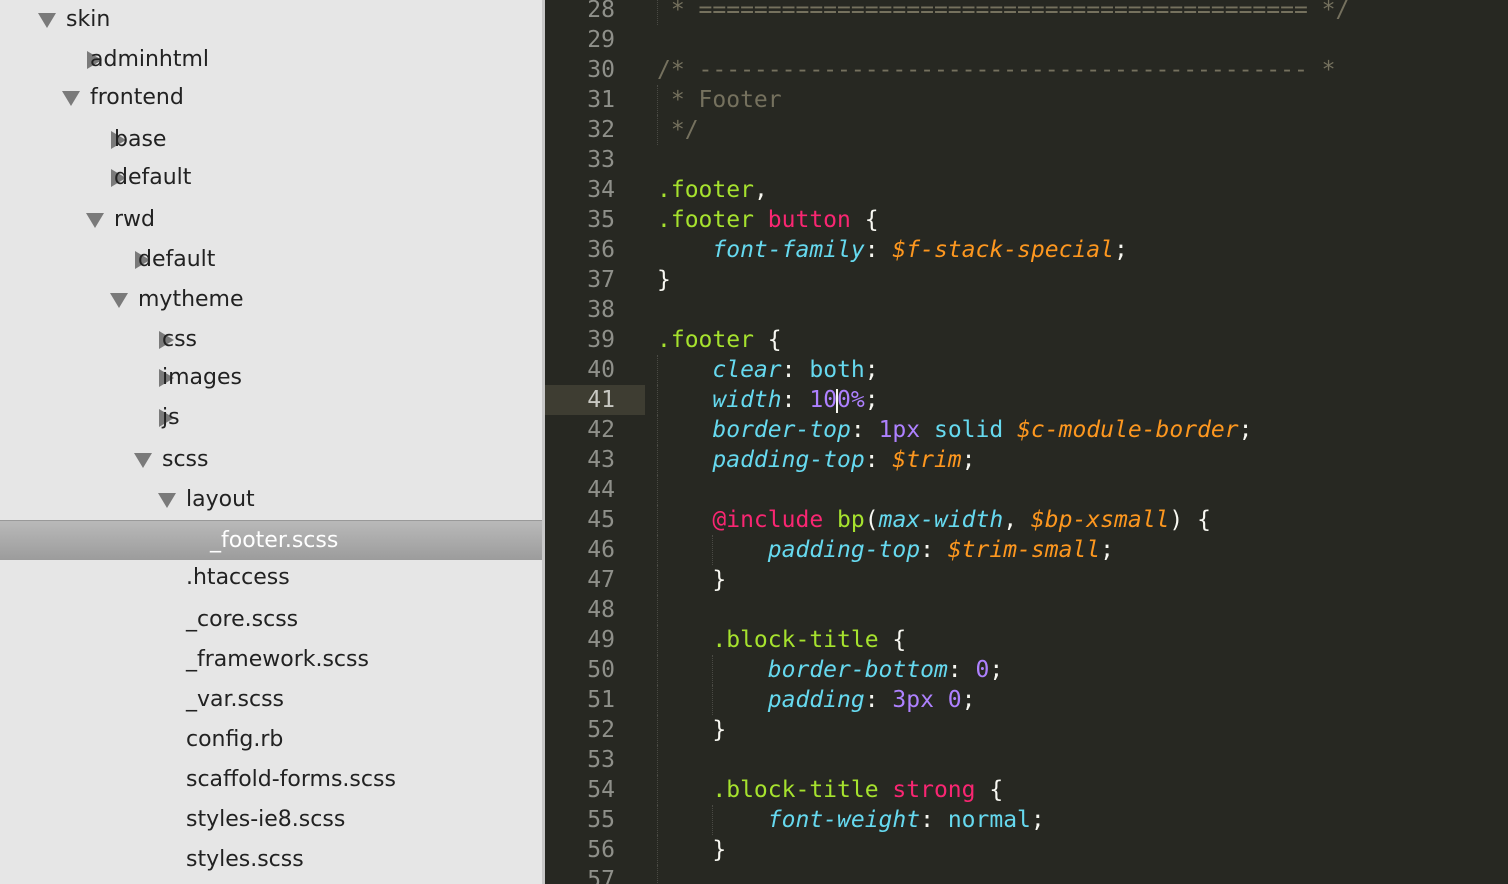 The image size is (1508, 884). What do you see at coordinates (601, 490) in the screenshot?
I see `line-number: 44` at bounding box center [601, 490].